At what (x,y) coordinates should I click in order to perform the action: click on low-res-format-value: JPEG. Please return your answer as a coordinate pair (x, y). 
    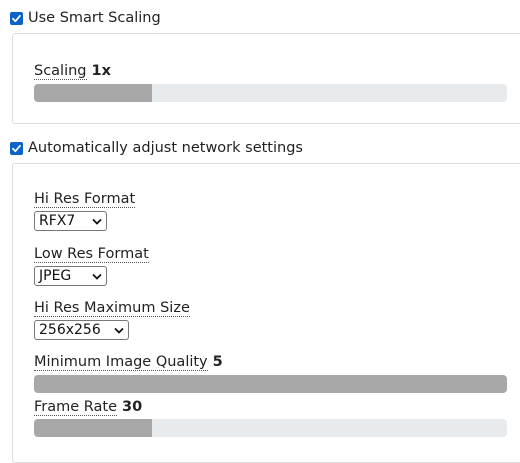
    Looking at the image, I should click on (55, 276).